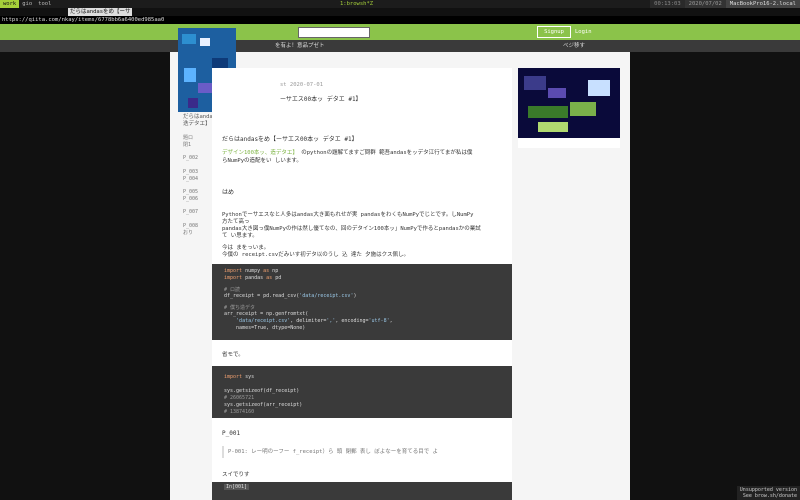  I want to click on toc-item: 閉1, so click(187, 144).